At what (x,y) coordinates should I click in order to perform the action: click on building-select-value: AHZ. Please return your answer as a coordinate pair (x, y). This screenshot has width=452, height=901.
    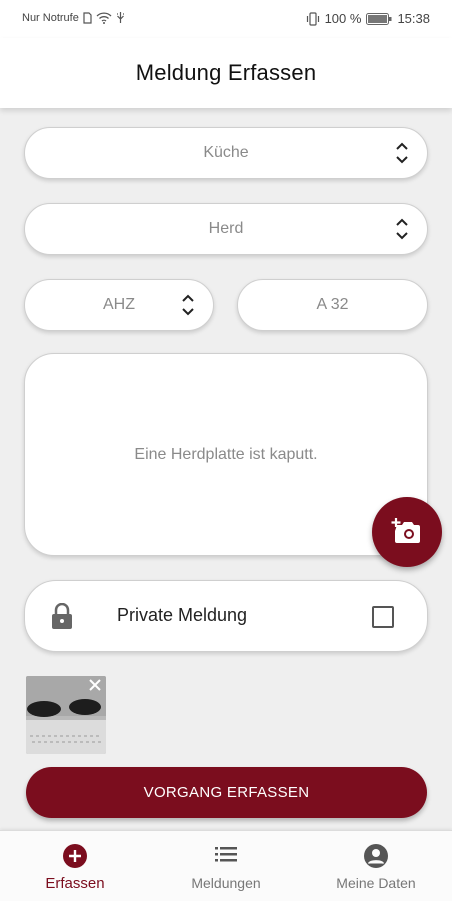
    Looking at the image, I should click on (119, 304).